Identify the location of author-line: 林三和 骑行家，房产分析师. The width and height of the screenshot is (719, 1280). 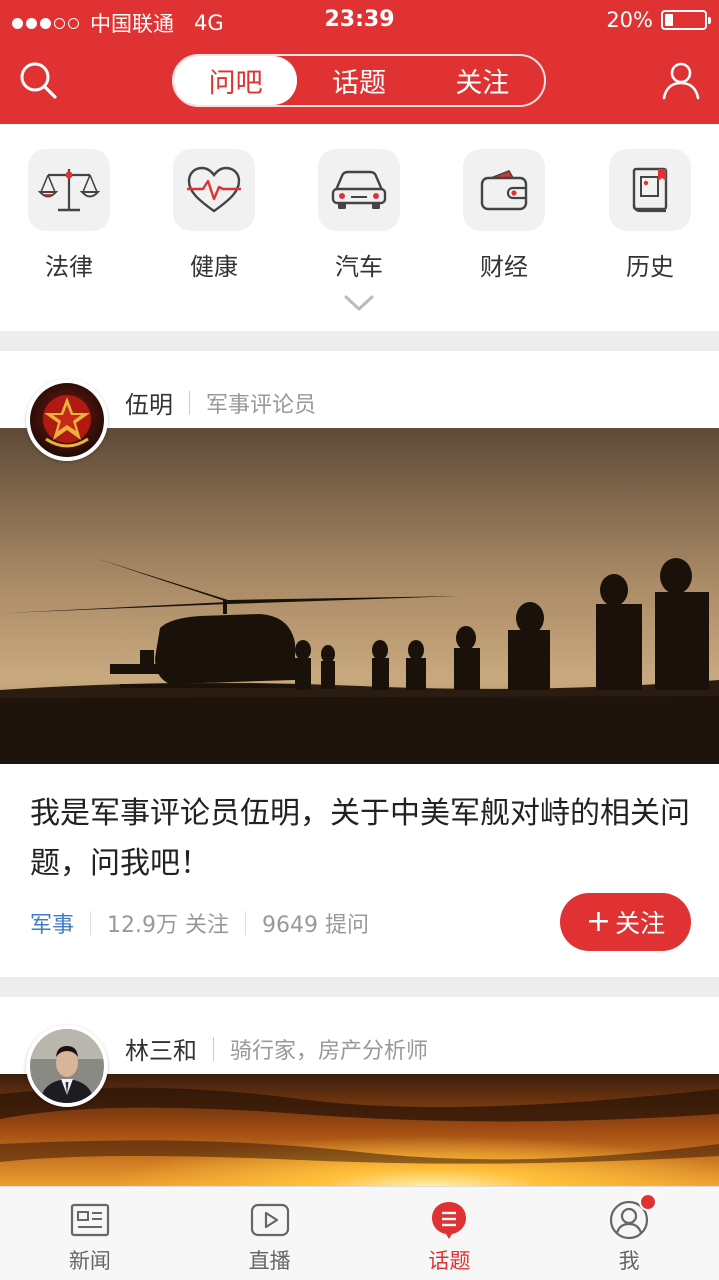
(276, 1048).